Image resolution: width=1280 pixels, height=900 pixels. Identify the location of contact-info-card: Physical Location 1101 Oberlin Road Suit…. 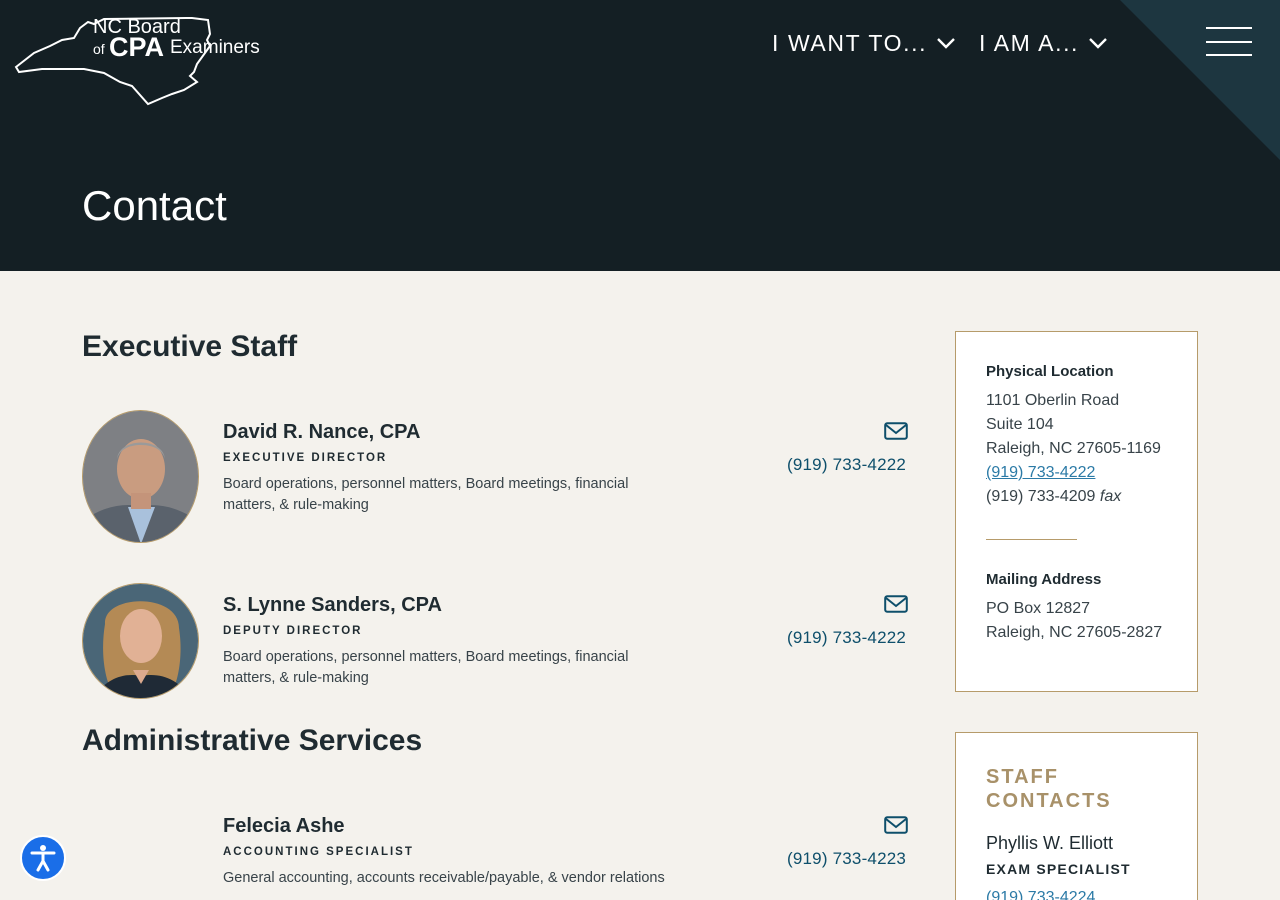
(1076, 511).